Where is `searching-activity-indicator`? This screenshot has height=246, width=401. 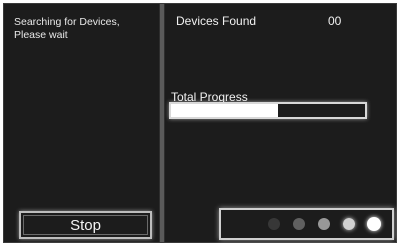
searching-activity-indicator is located at coordinates (306, 224).